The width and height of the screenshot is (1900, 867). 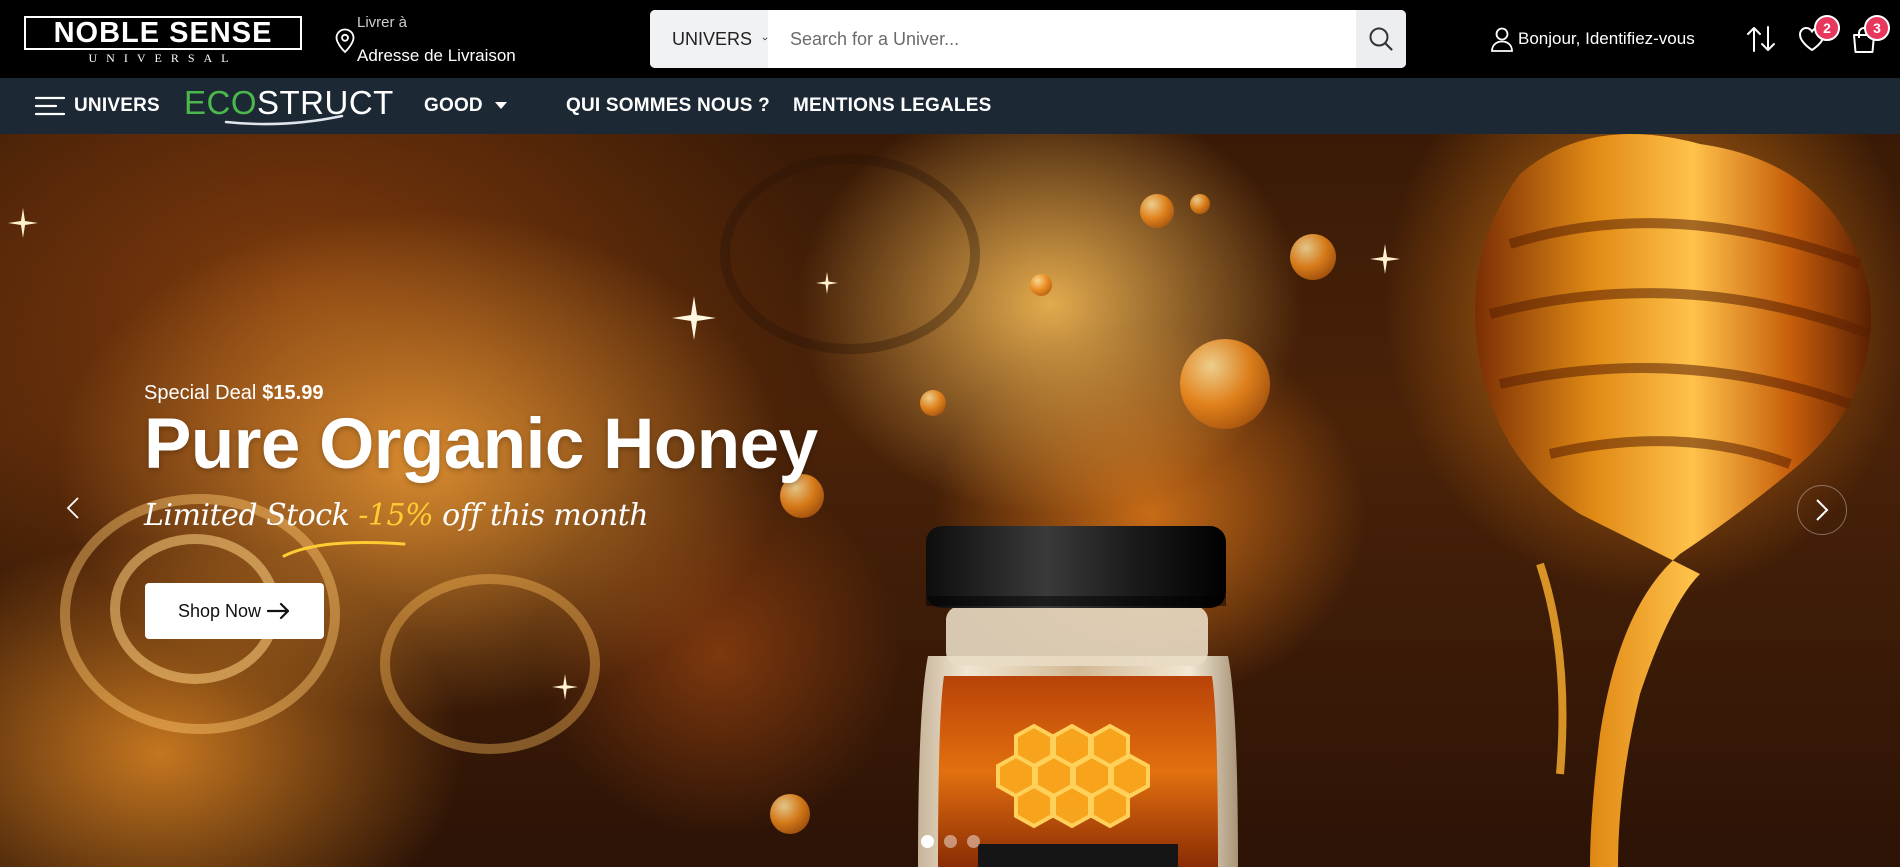 I want to click on search-icon, so click(x=1381, y=39).